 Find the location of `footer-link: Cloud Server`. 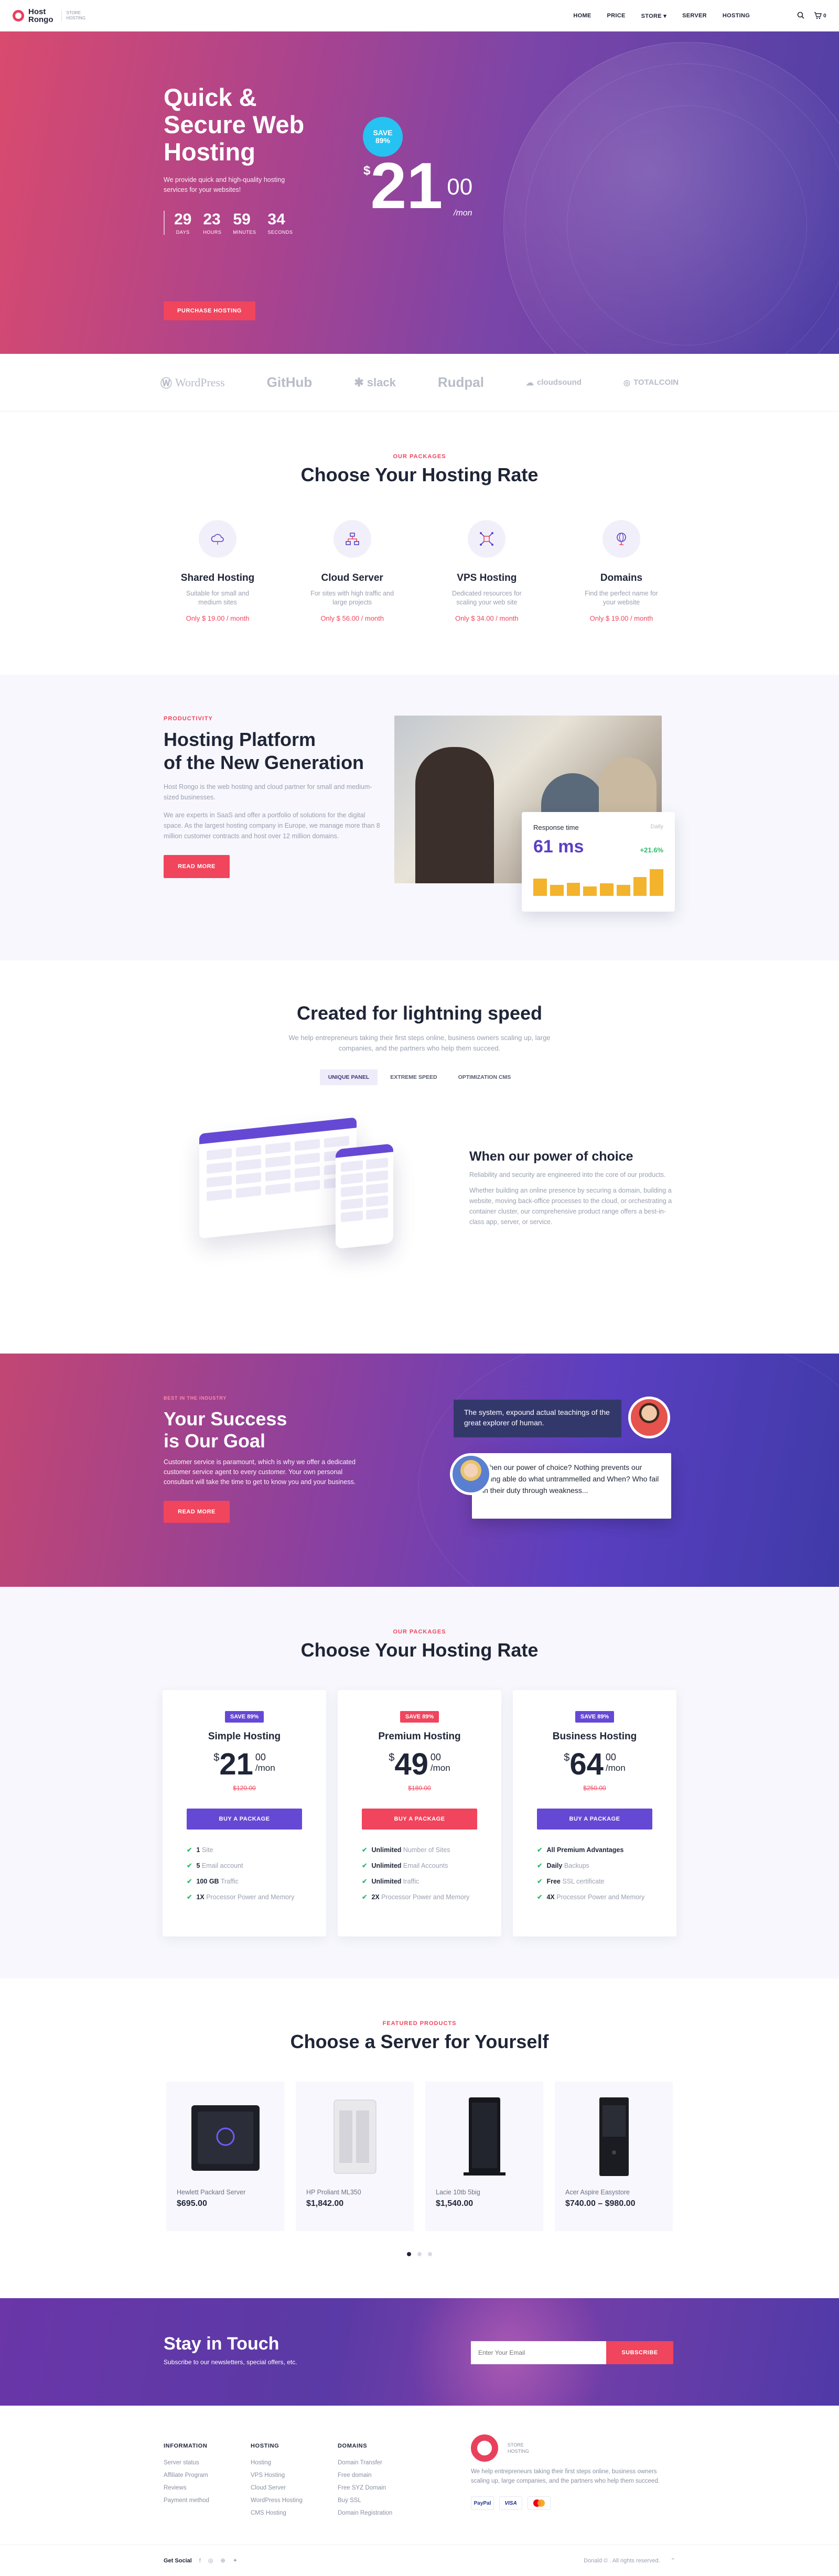

footer-link: Cloud Server is located at coordinates (277, 2488).